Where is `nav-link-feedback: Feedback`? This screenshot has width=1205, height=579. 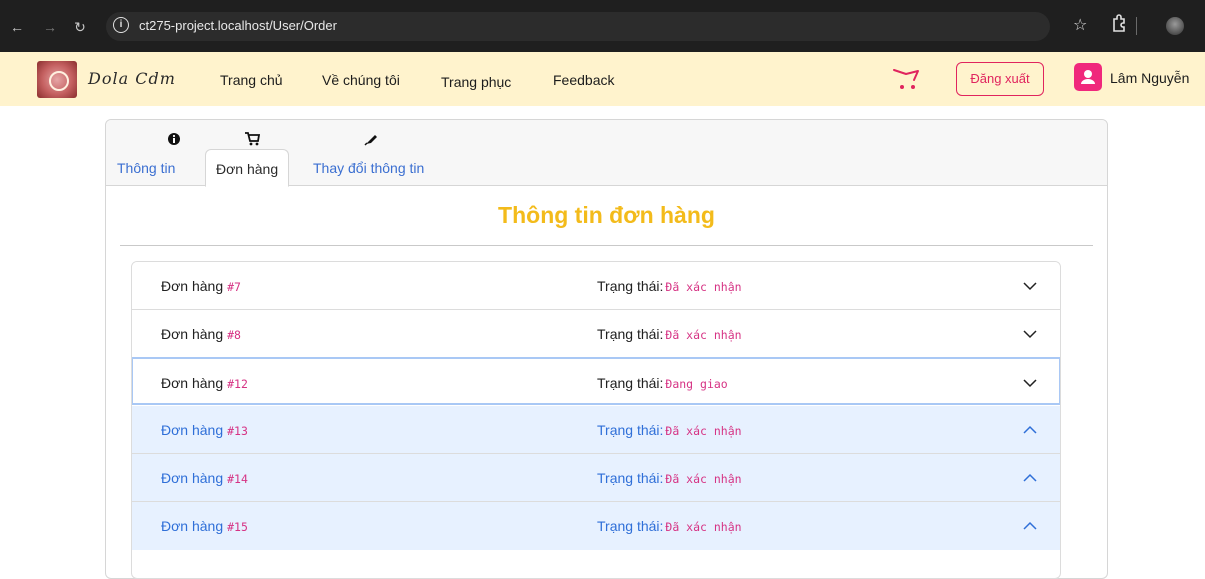
nav-link-feedback: Feedback is located at coordinates (583, 80).